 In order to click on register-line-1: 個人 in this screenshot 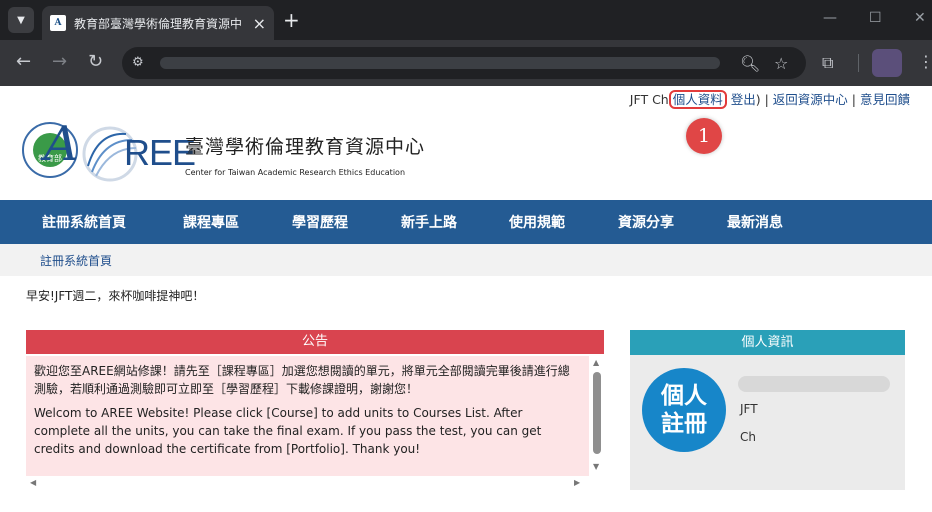, I will do `click(684, 396)`.